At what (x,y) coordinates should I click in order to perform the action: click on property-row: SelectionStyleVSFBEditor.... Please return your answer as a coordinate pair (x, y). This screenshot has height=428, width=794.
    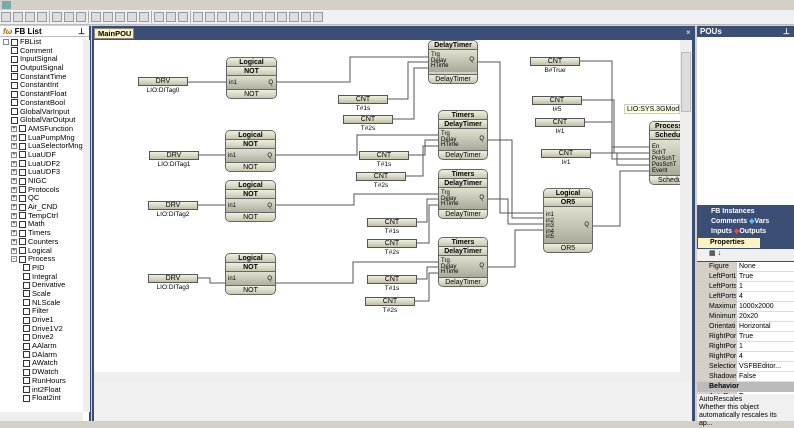
    Looking at the image, I should click on (745, 367).